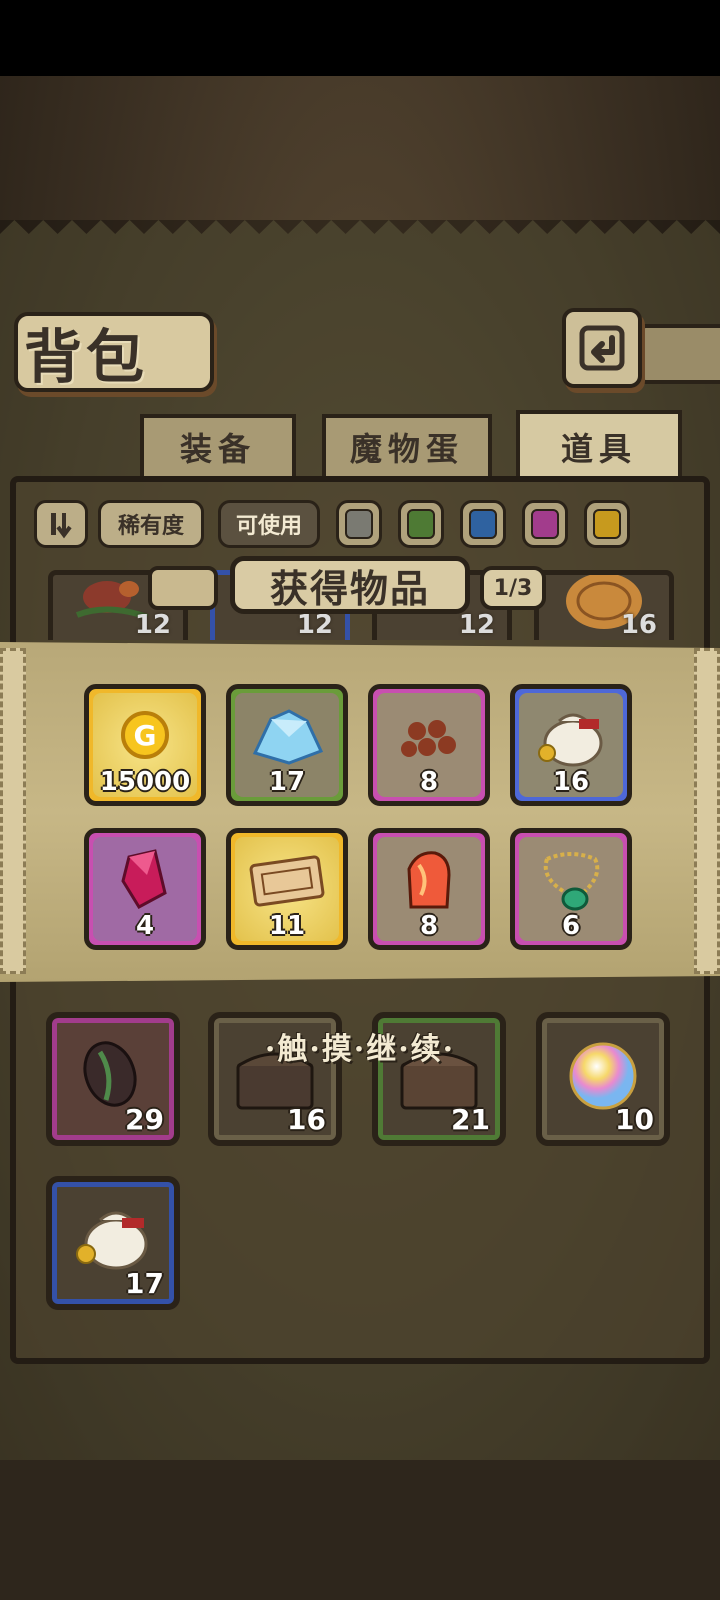  I want to click on touch-to-continue-text: ·触·摸·继·续·, so click(360, 1049).